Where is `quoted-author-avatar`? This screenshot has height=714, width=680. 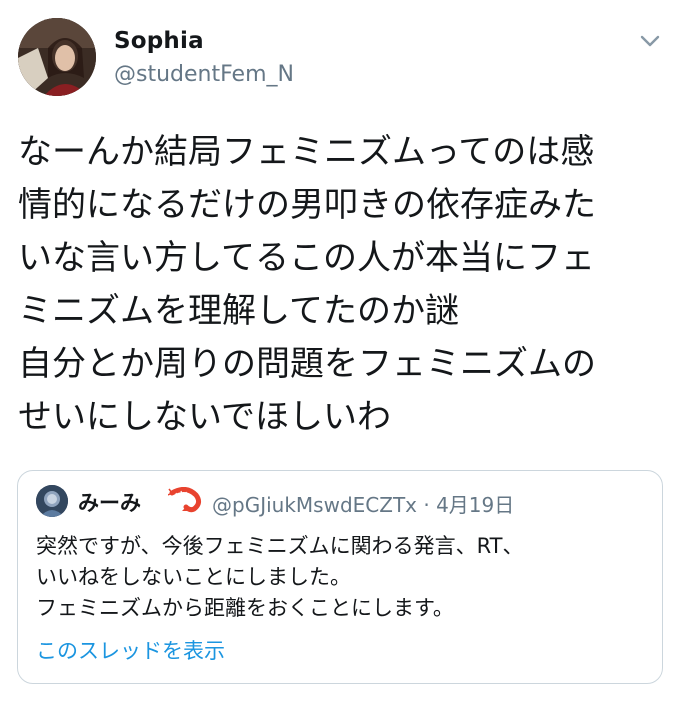 quoted-author-avatar is located at coordinates (52, 501).